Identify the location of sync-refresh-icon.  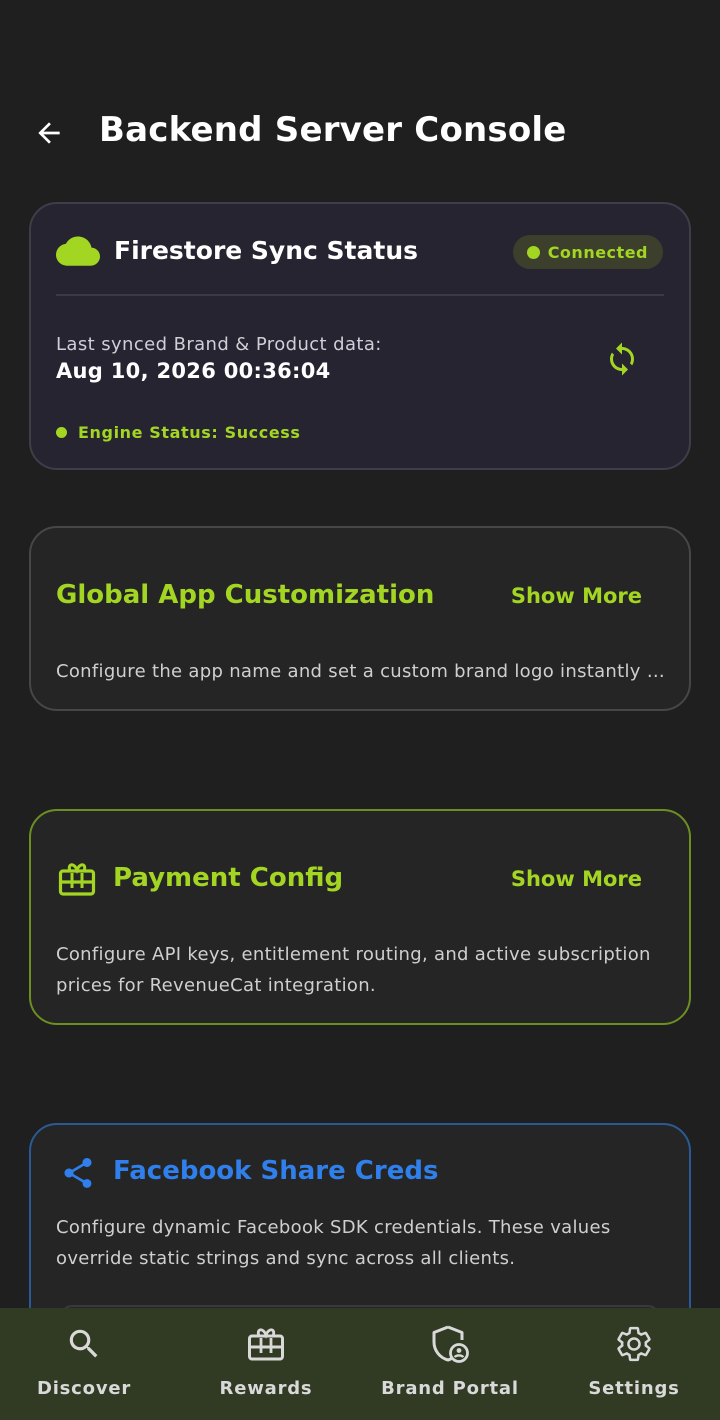
(622, 359).